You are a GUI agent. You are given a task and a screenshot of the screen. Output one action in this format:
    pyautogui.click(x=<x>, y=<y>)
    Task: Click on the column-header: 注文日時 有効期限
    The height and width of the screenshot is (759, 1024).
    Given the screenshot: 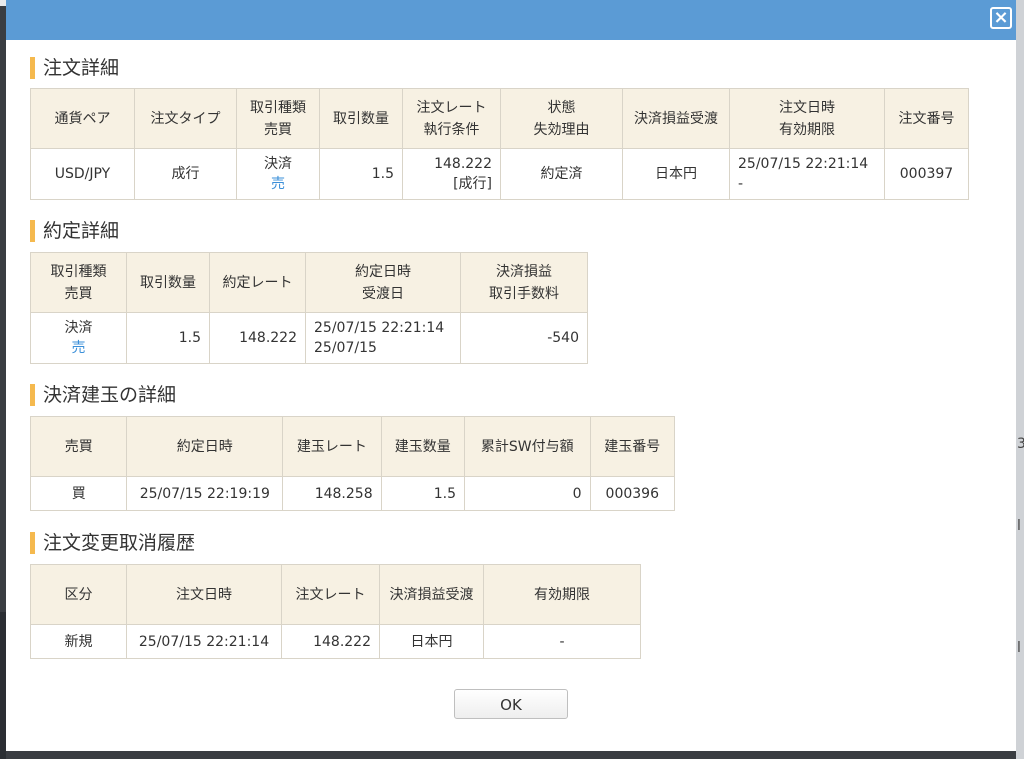 What is the action you would take?
    pyautogui.click(x=807, y=118)
    